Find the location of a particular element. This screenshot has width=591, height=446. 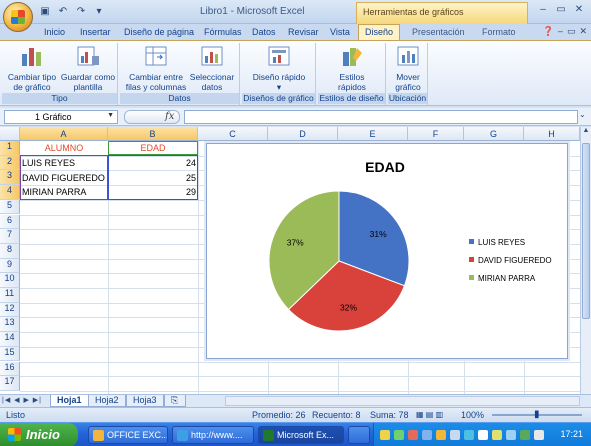

tab-revisar: Revisar is located at coordinates (303, 32).